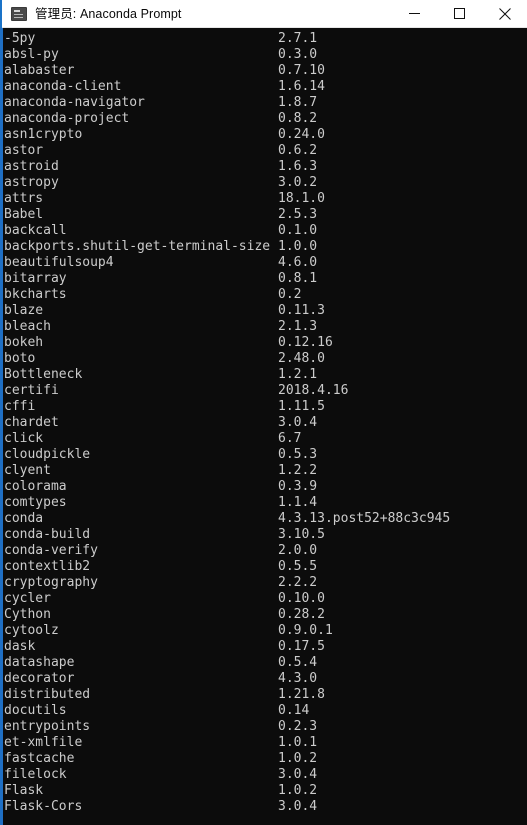  What do you see at coordinates (301, 534) in the screenshot?
I see `package-version: 3.10.5` at bounding box center [301, 534].